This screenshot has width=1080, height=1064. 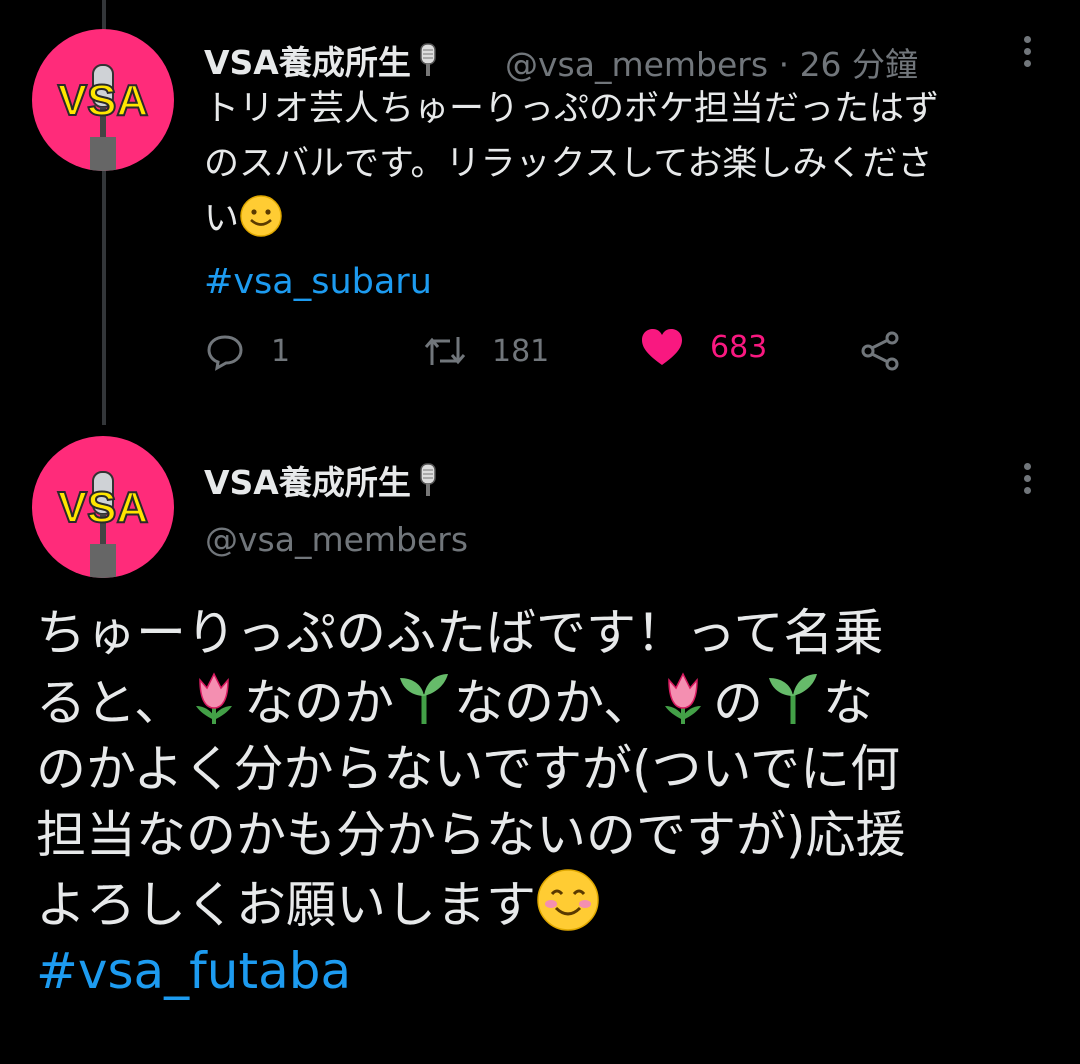 I want to click on reply-icon, so click(x=225, y=353).